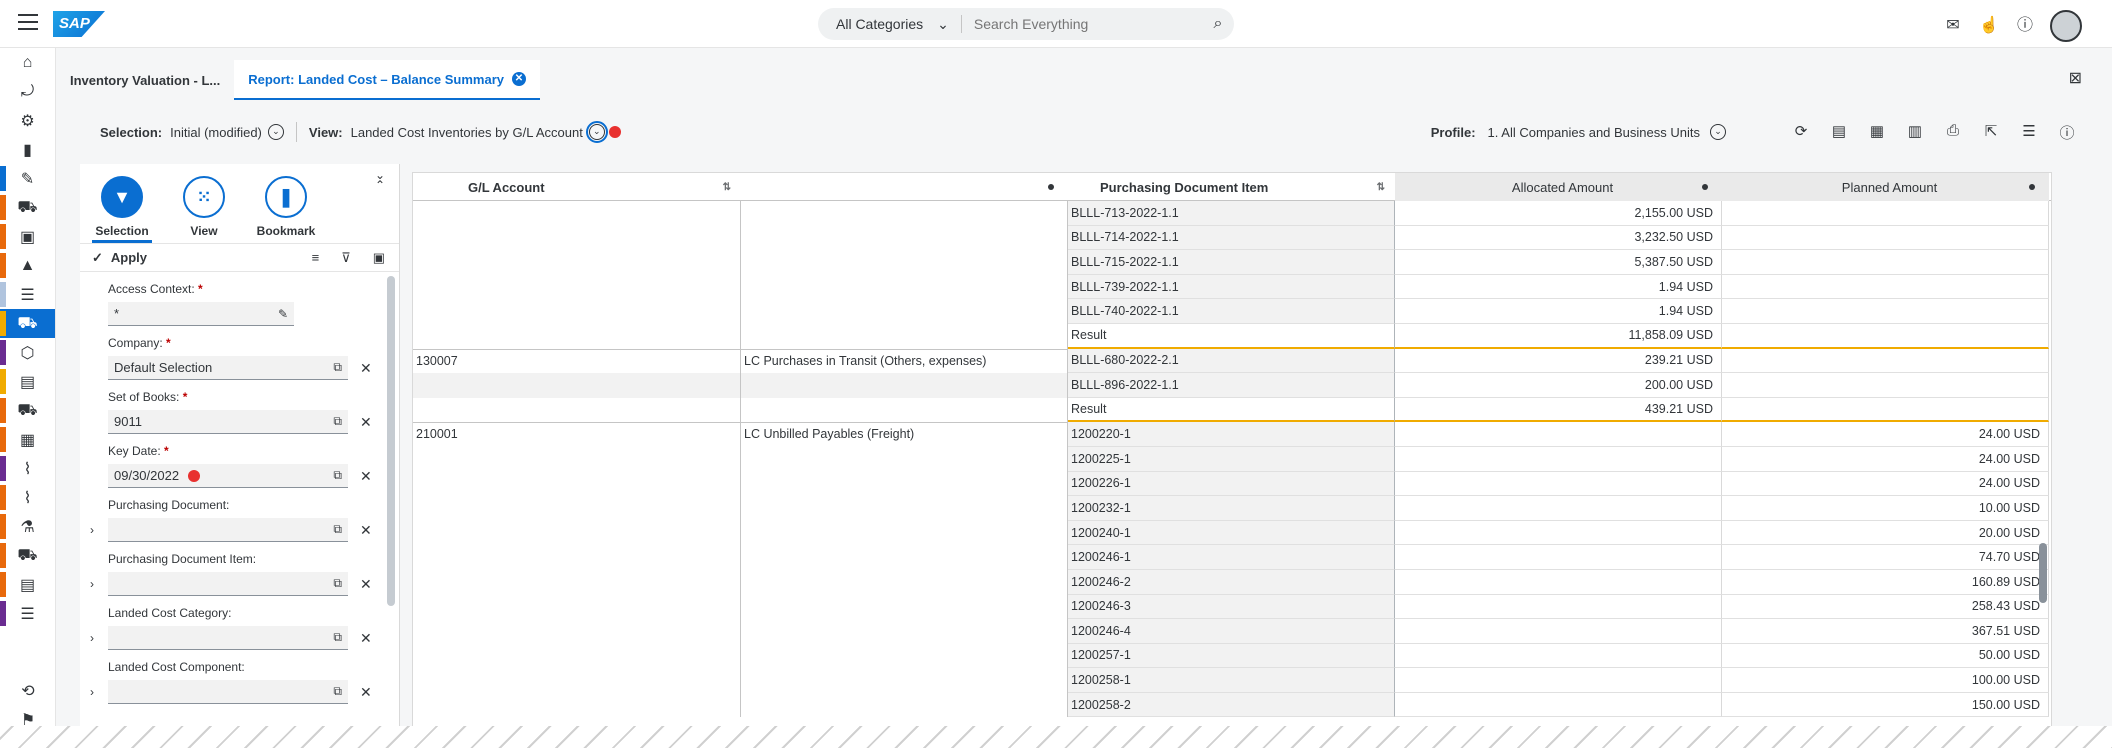 The width and height of the screenshot is (2112, 748). What do you see at coordinates (1232, 262) in the screenshot?
I see `table-row: BLLL-715-2022-1.1 5,387.50 USD` at bounding box center [1232, 262].